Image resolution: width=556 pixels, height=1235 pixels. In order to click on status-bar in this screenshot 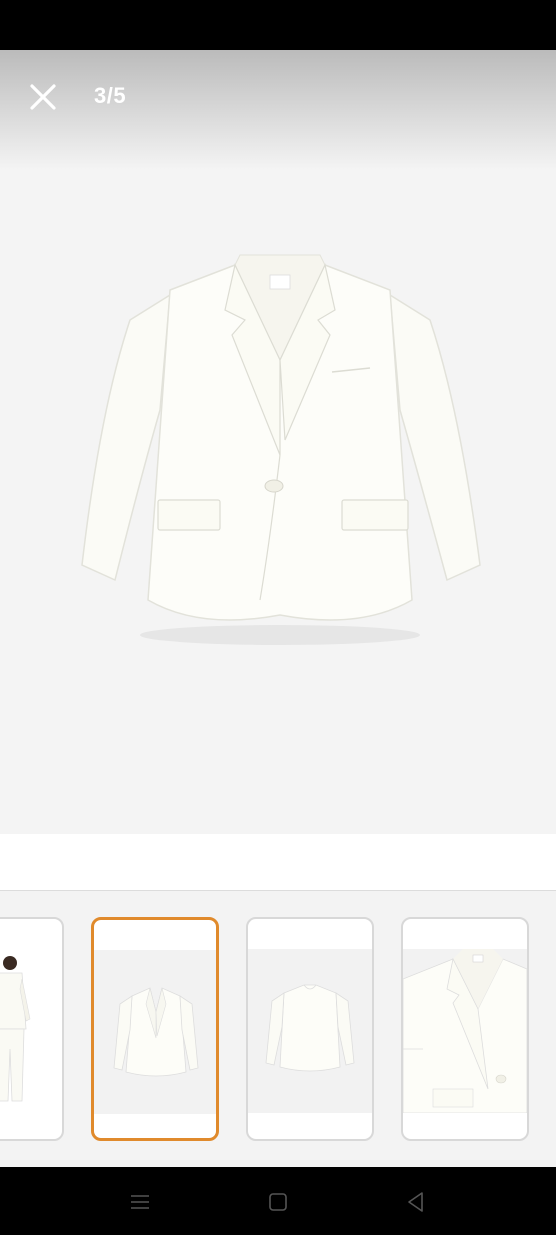, I will do `click(278, 25)`.